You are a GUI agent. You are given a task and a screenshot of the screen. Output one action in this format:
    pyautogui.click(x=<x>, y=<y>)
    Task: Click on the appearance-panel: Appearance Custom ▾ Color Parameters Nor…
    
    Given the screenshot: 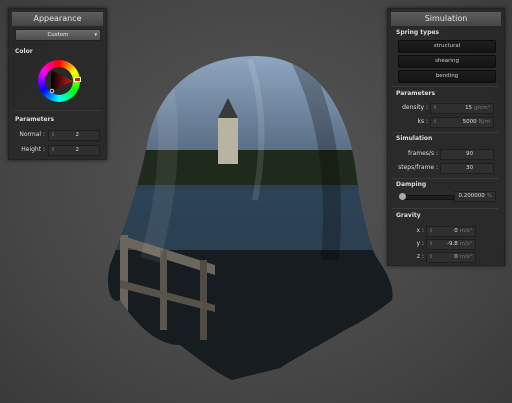 What is the action you would take?
    pyautogui.click(x=57, y=84)
    